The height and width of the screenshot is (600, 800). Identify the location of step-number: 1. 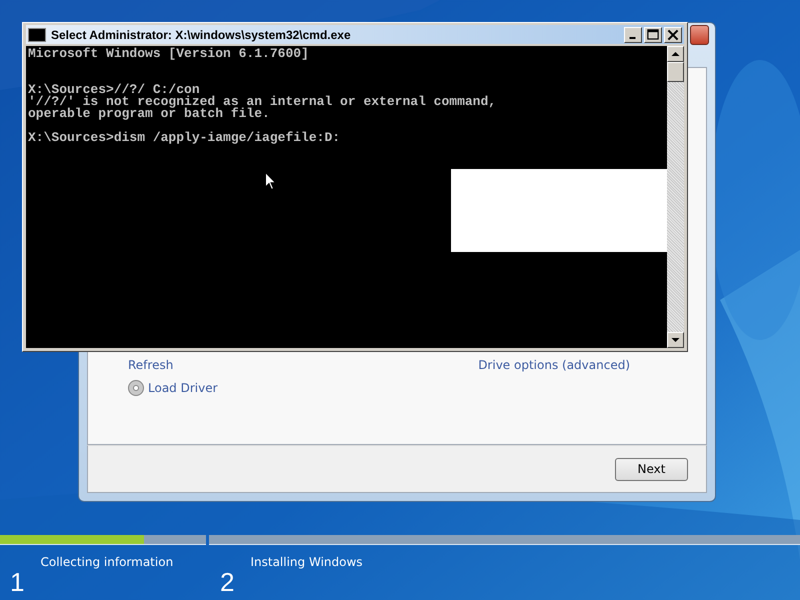
(17, 580).